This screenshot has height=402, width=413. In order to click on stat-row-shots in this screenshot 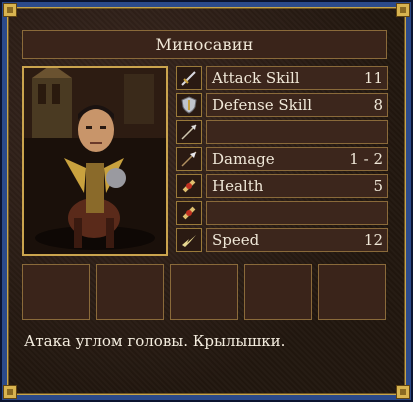, I will do `click(282, 132)`.